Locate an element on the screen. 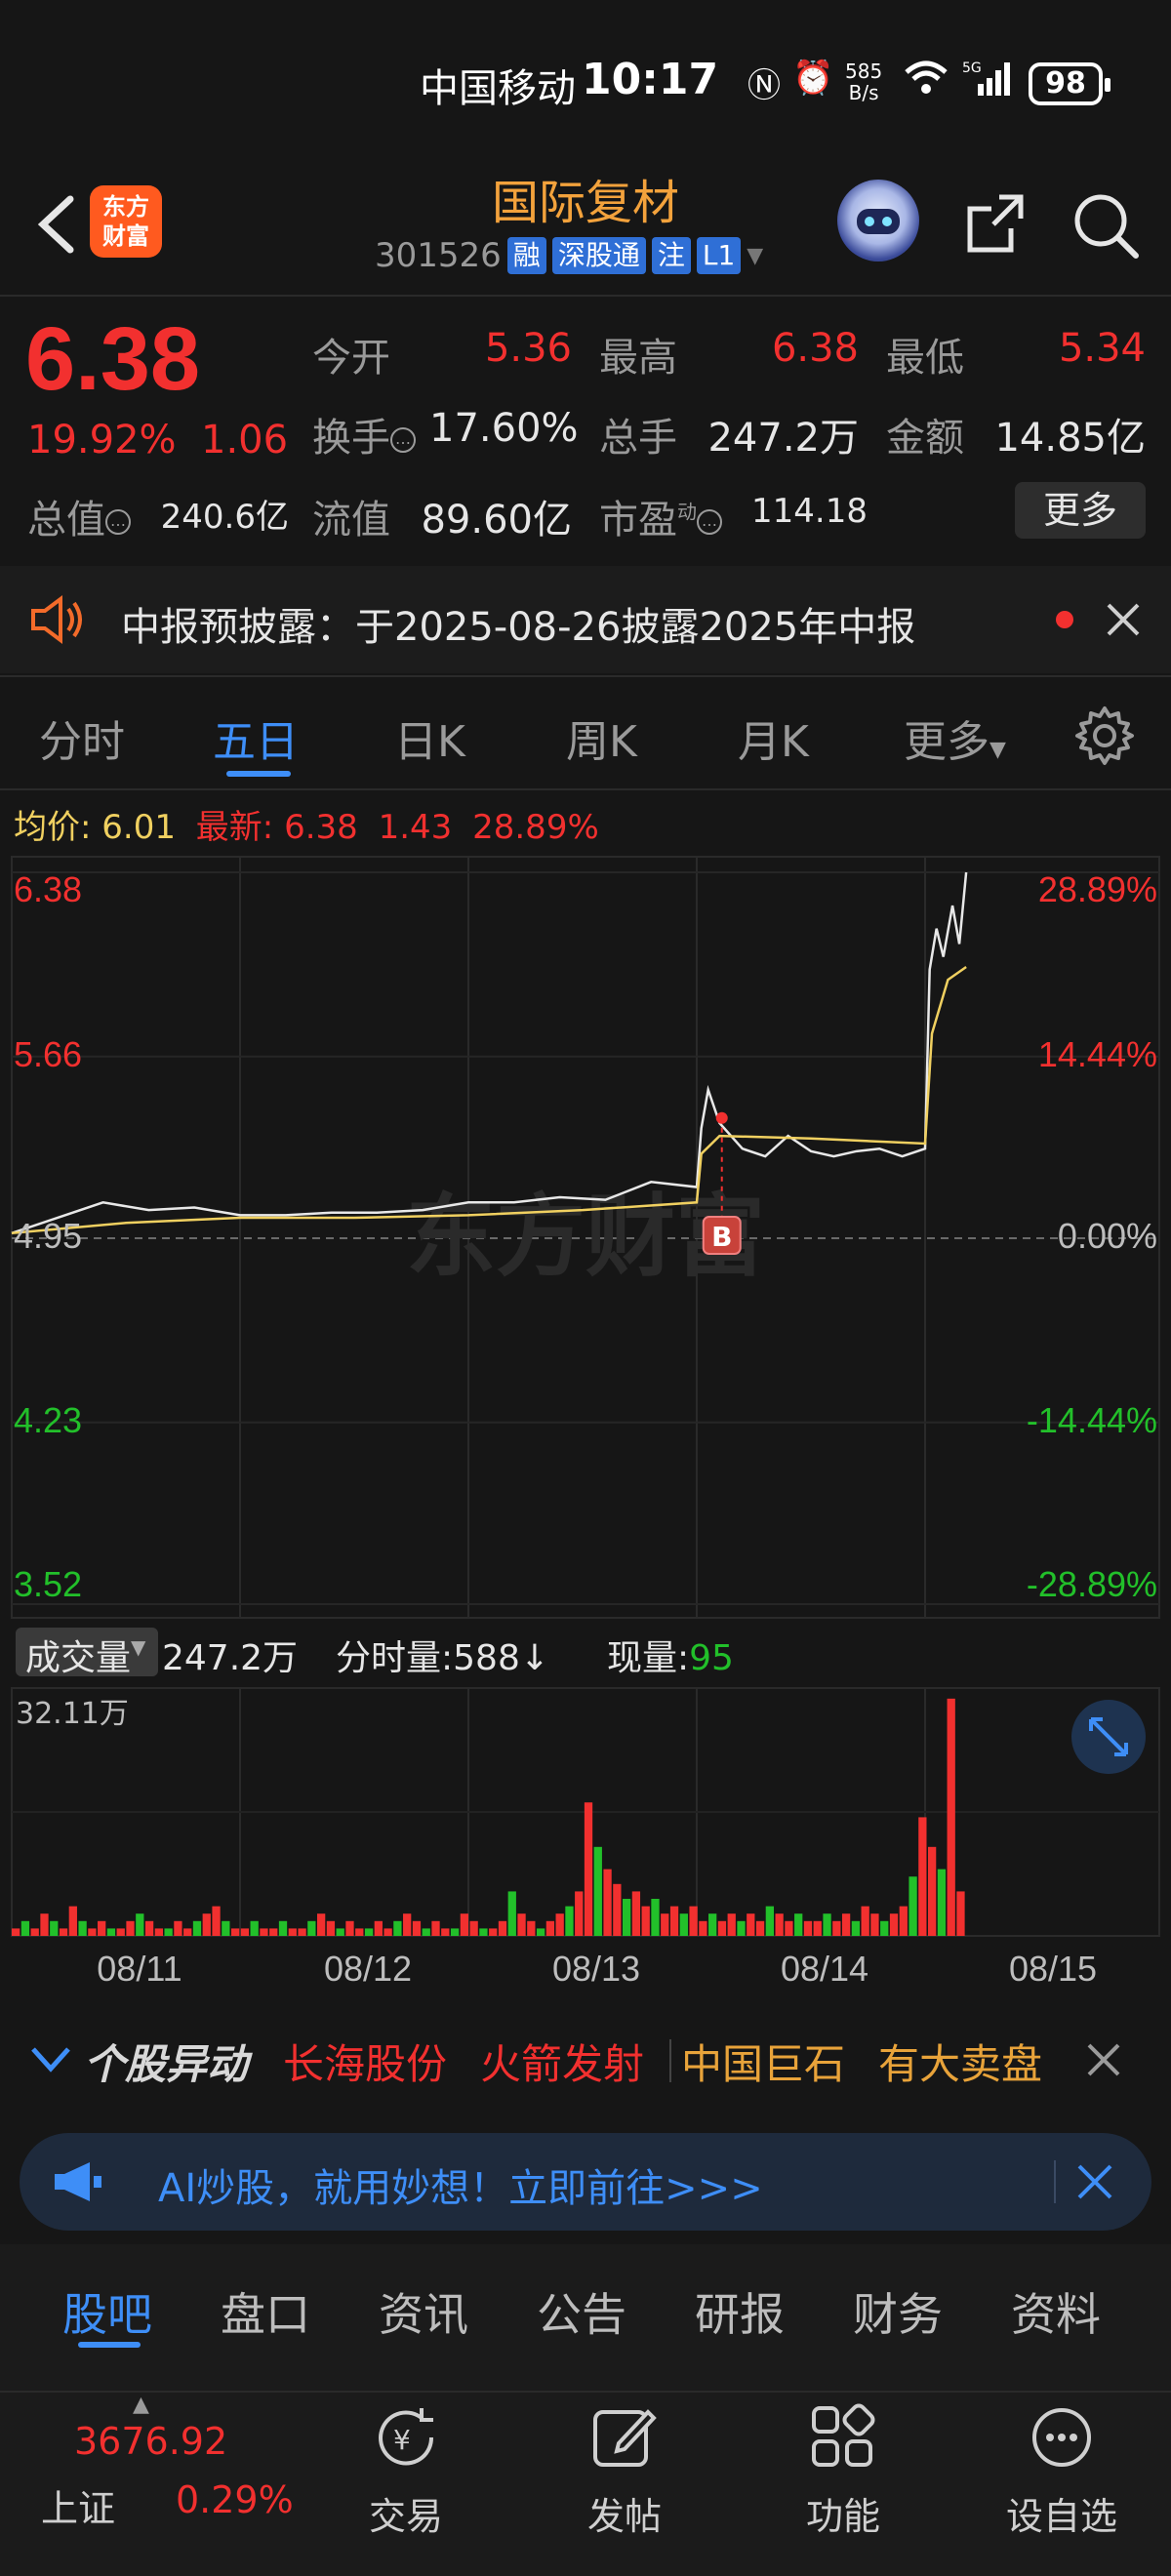  banner-separator is located at coordinates (1055, 2181).